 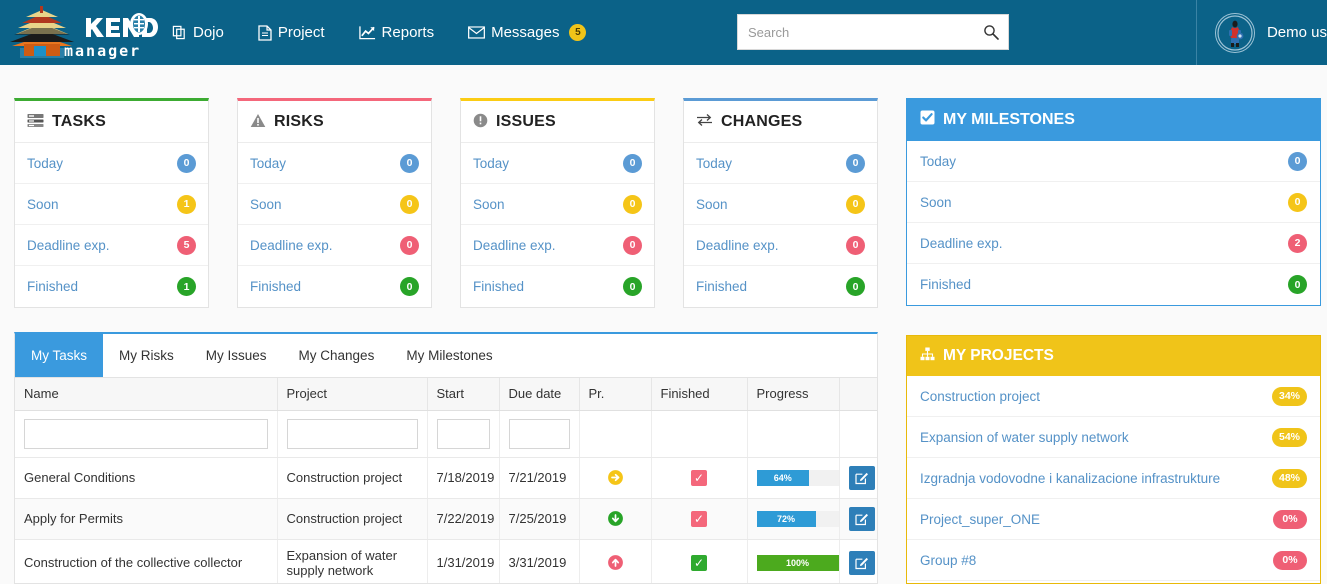 What do you see at coordinates (146, 394) in the screenshot?
I see `column-header-name: Name` at bounding box center [146, 394].